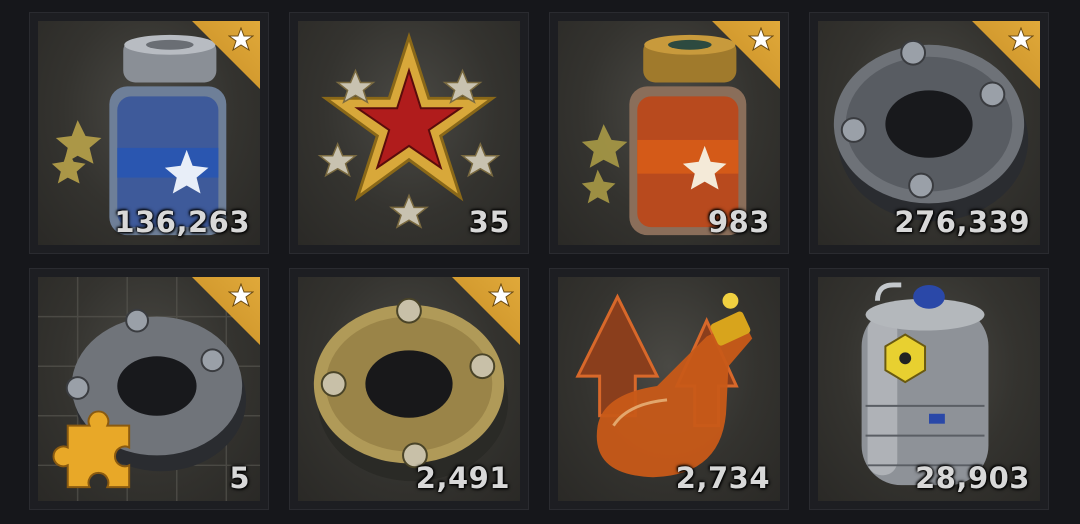 The width and height of the screenshot is (1080, 524). I want to click on item-count: 983, so click(738, 222).